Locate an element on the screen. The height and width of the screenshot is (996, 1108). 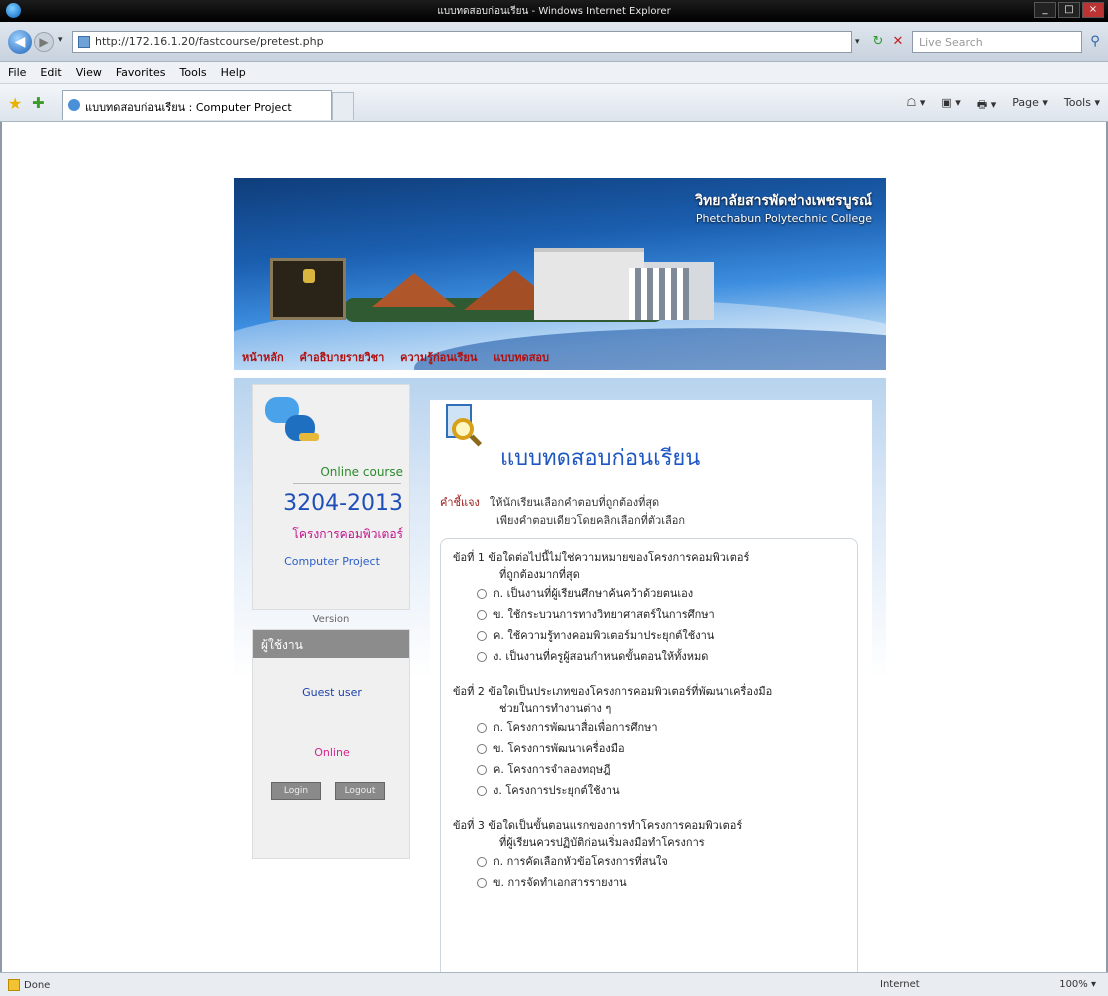
nav-prior-knowledge: ความรู้ก่อนเรียน is located at coordinates (438, 357).